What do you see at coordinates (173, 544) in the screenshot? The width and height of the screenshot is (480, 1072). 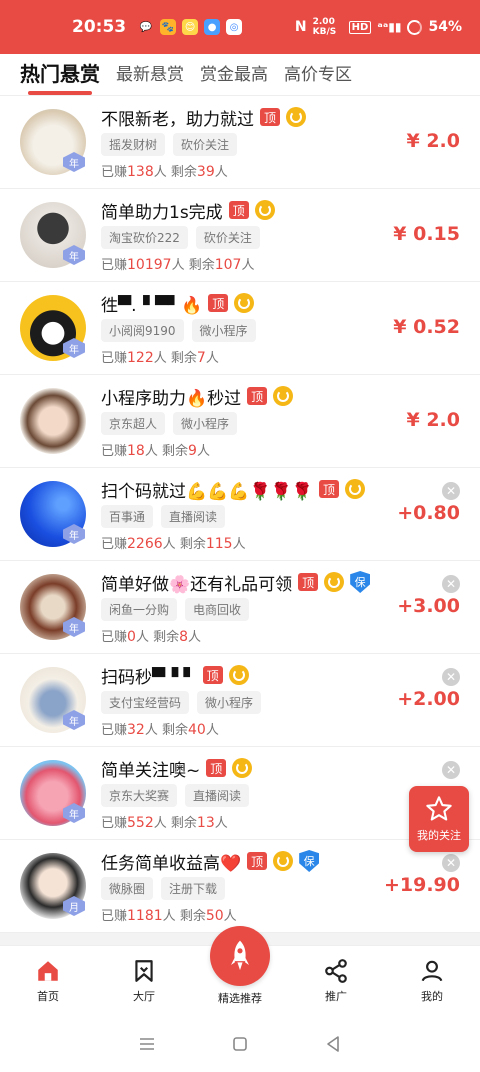 I see `task-stats: 已赚2266人 剩余115人` at bounding box center [173, 544].